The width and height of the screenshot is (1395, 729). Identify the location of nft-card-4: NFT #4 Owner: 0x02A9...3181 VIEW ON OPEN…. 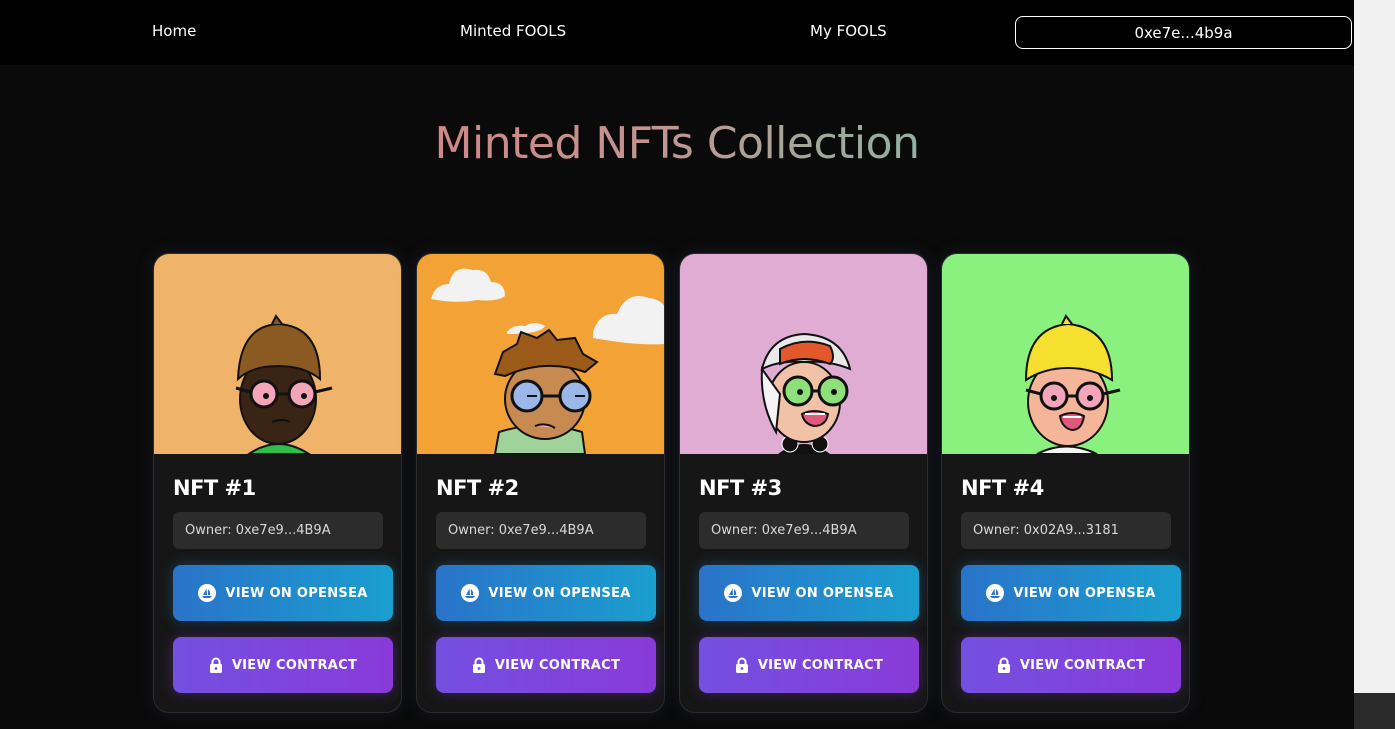
(1065, 483).